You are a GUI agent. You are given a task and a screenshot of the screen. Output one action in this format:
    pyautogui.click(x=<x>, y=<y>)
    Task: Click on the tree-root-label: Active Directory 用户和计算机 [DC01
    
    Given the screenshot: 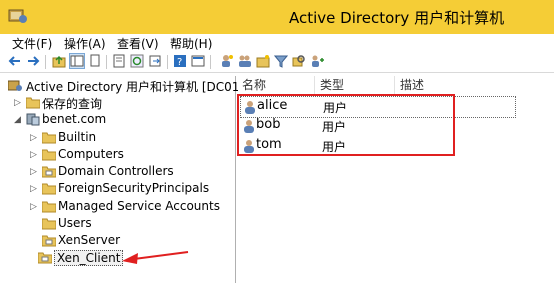 What is the action you would take?
    pyautogui.click(x=133, y=87)
    